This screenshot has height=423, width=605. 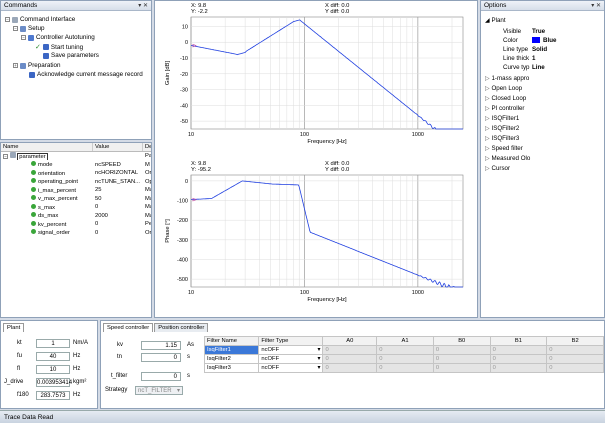 I want to click on filter-column-header: B0, so click(x=461, y=341).